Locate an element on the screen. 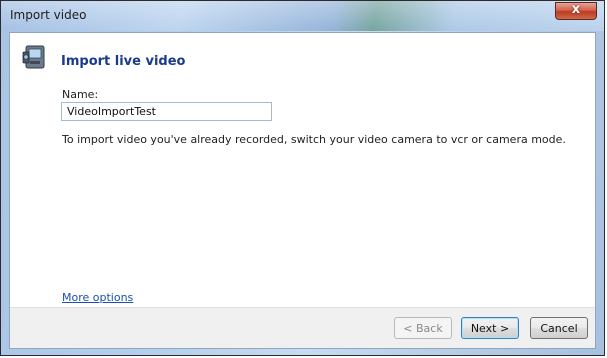  next-button: Next > is located at coordinates (490, 328).